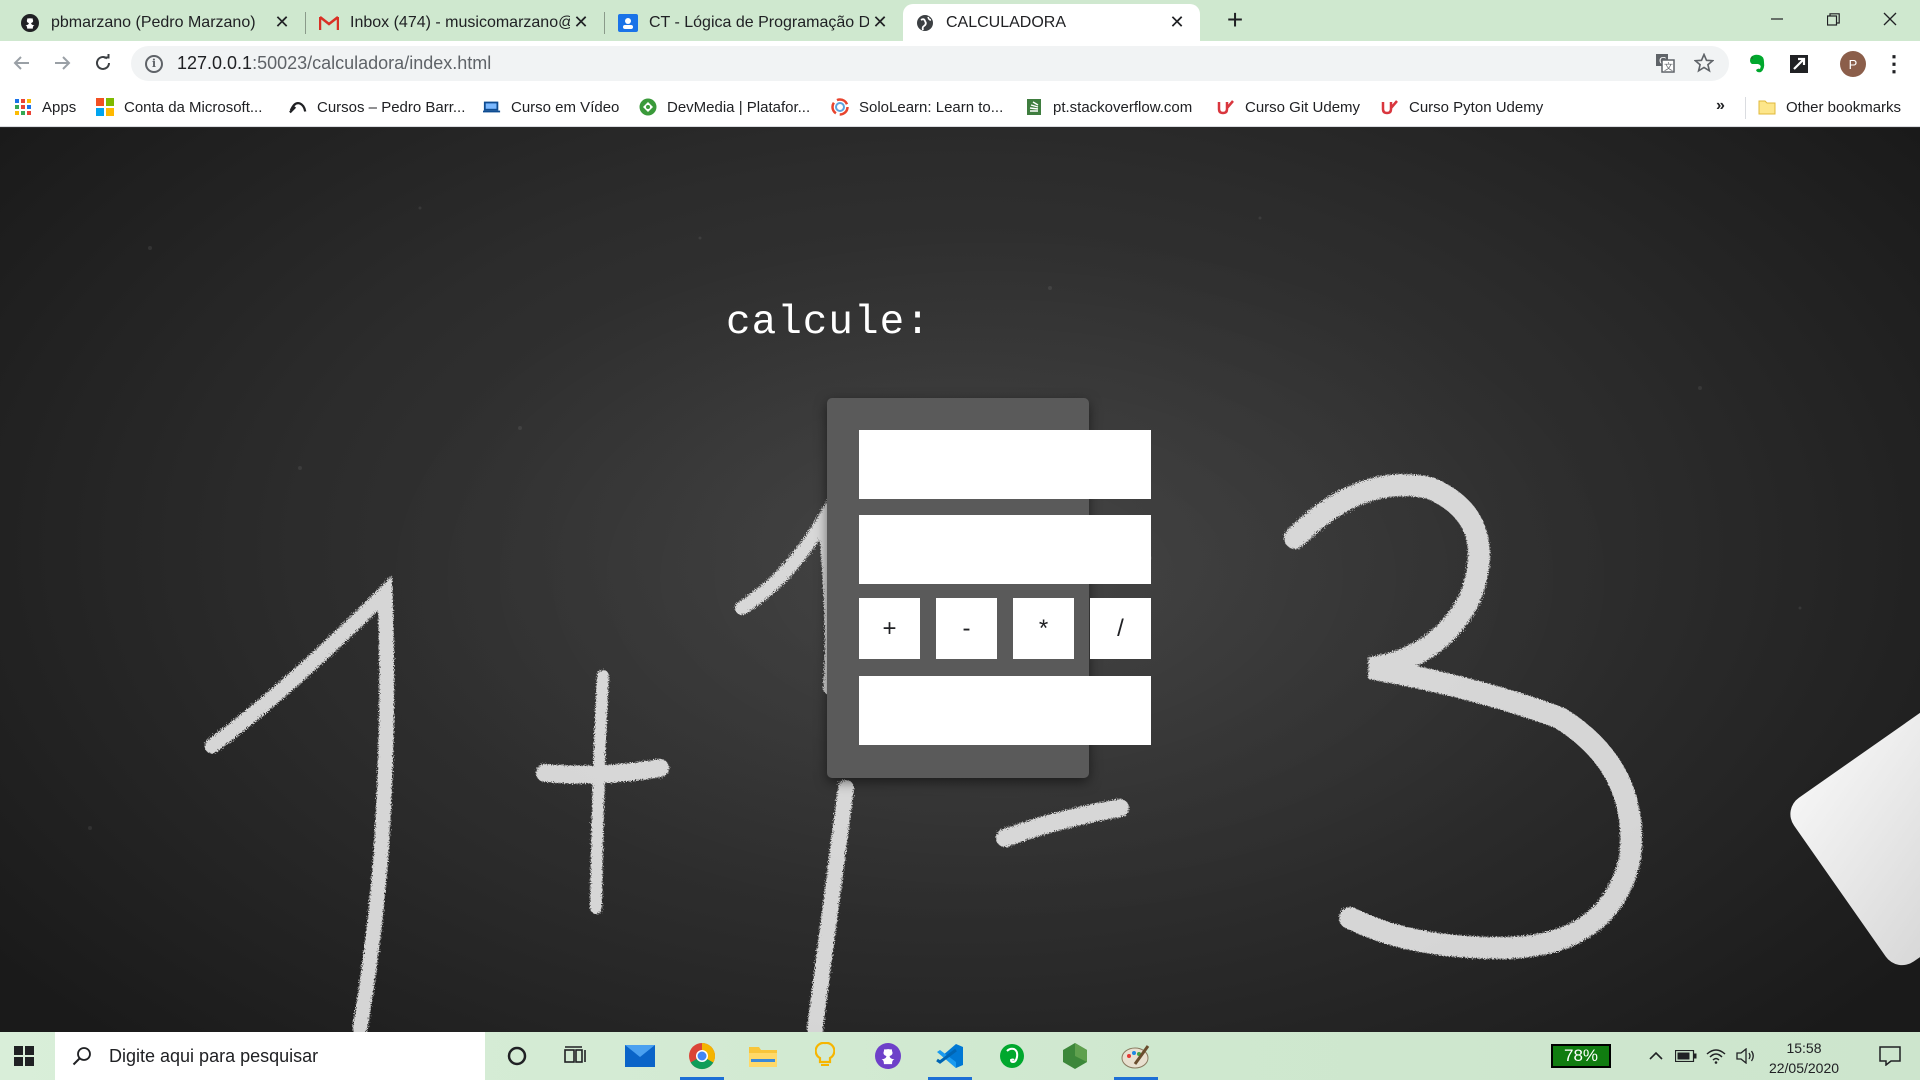  What do you see at coordinates (1704, 63) in the screenshot?
I see `star-icon` at bounding box center [1704, 63].